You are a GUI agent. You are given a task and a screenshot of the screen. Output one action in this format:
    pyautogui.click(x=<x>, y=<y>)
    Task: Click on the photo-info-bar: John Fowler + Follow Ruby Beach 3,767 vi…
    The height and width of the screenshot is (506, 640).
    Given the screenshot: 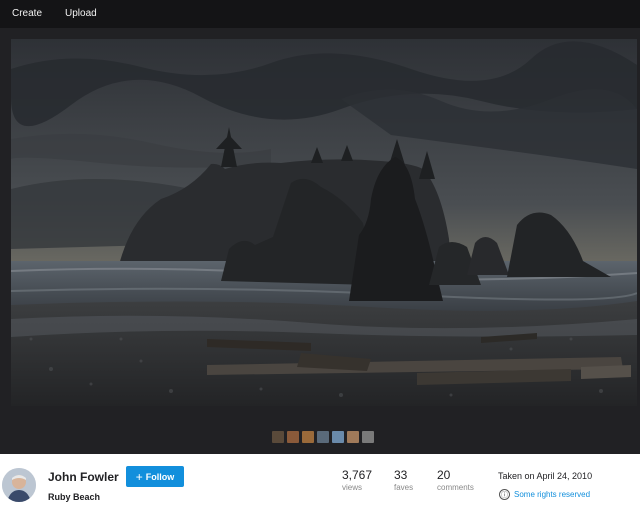 What is the action you would take?
    pyautogui.click(x=320, y=480)
    